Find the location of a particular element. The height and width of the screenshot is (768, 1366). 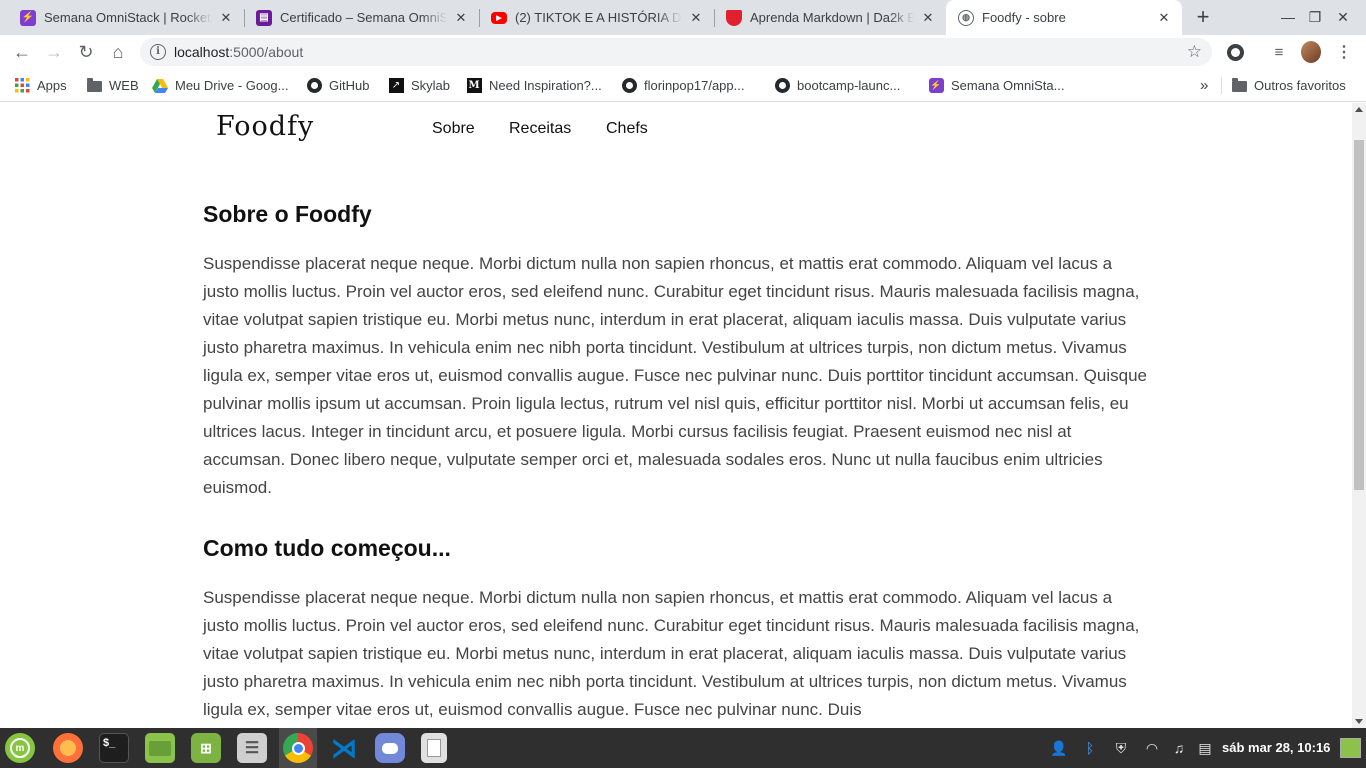

bookmark-apps: Apps is located at coordinates (40, 85).